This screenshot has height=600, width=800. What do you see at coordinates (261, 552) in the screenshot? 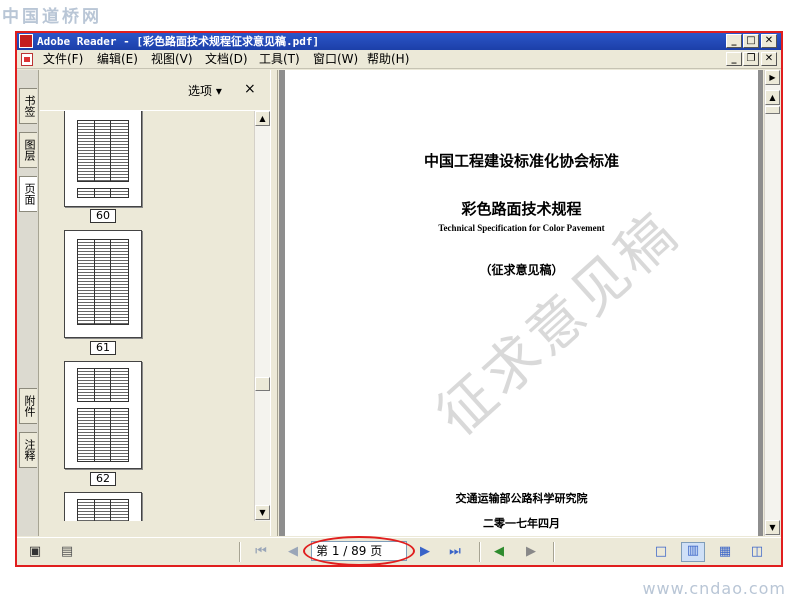
I see `first-page-button: ⏮` at bounding box center [261, 552].